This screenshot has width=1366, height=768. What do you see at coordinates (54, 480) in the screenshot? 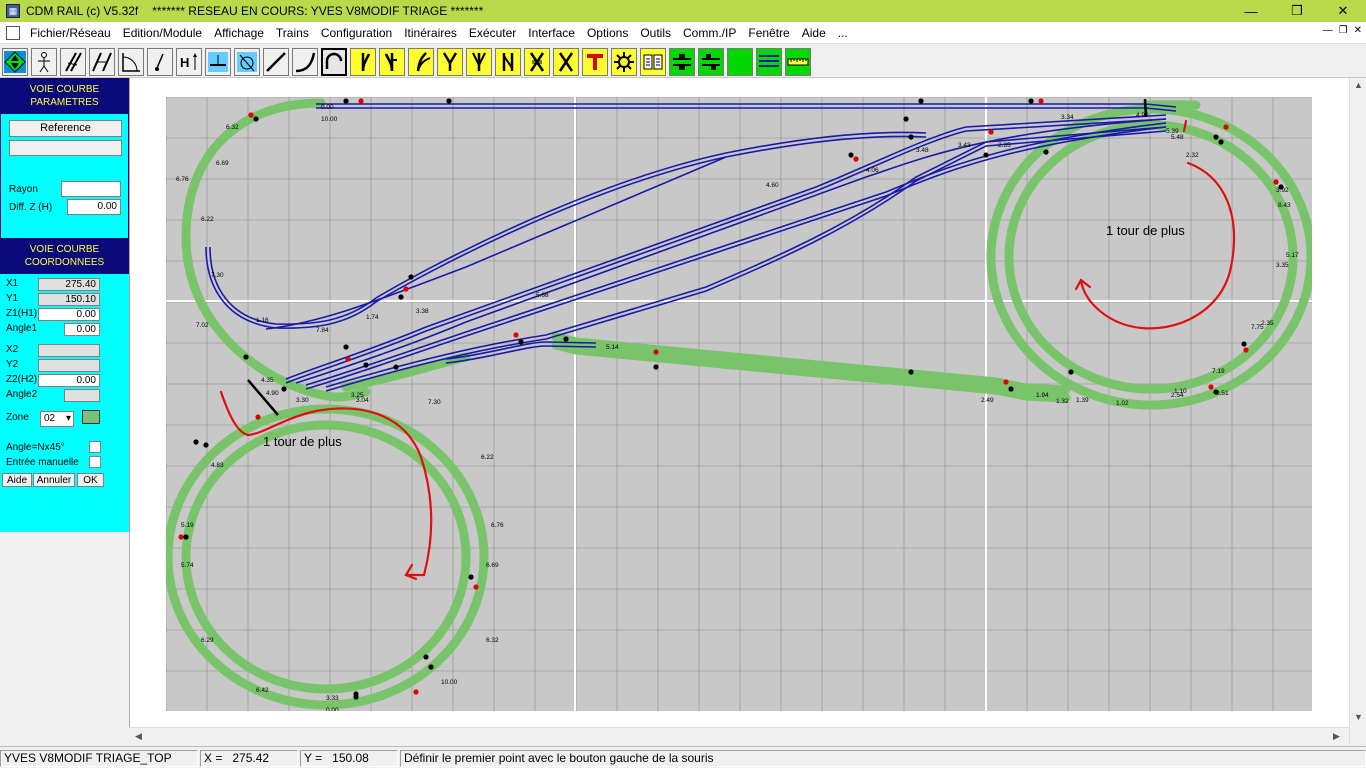
I see `annuler-button: Annuler` at bounding box center [54, 480].